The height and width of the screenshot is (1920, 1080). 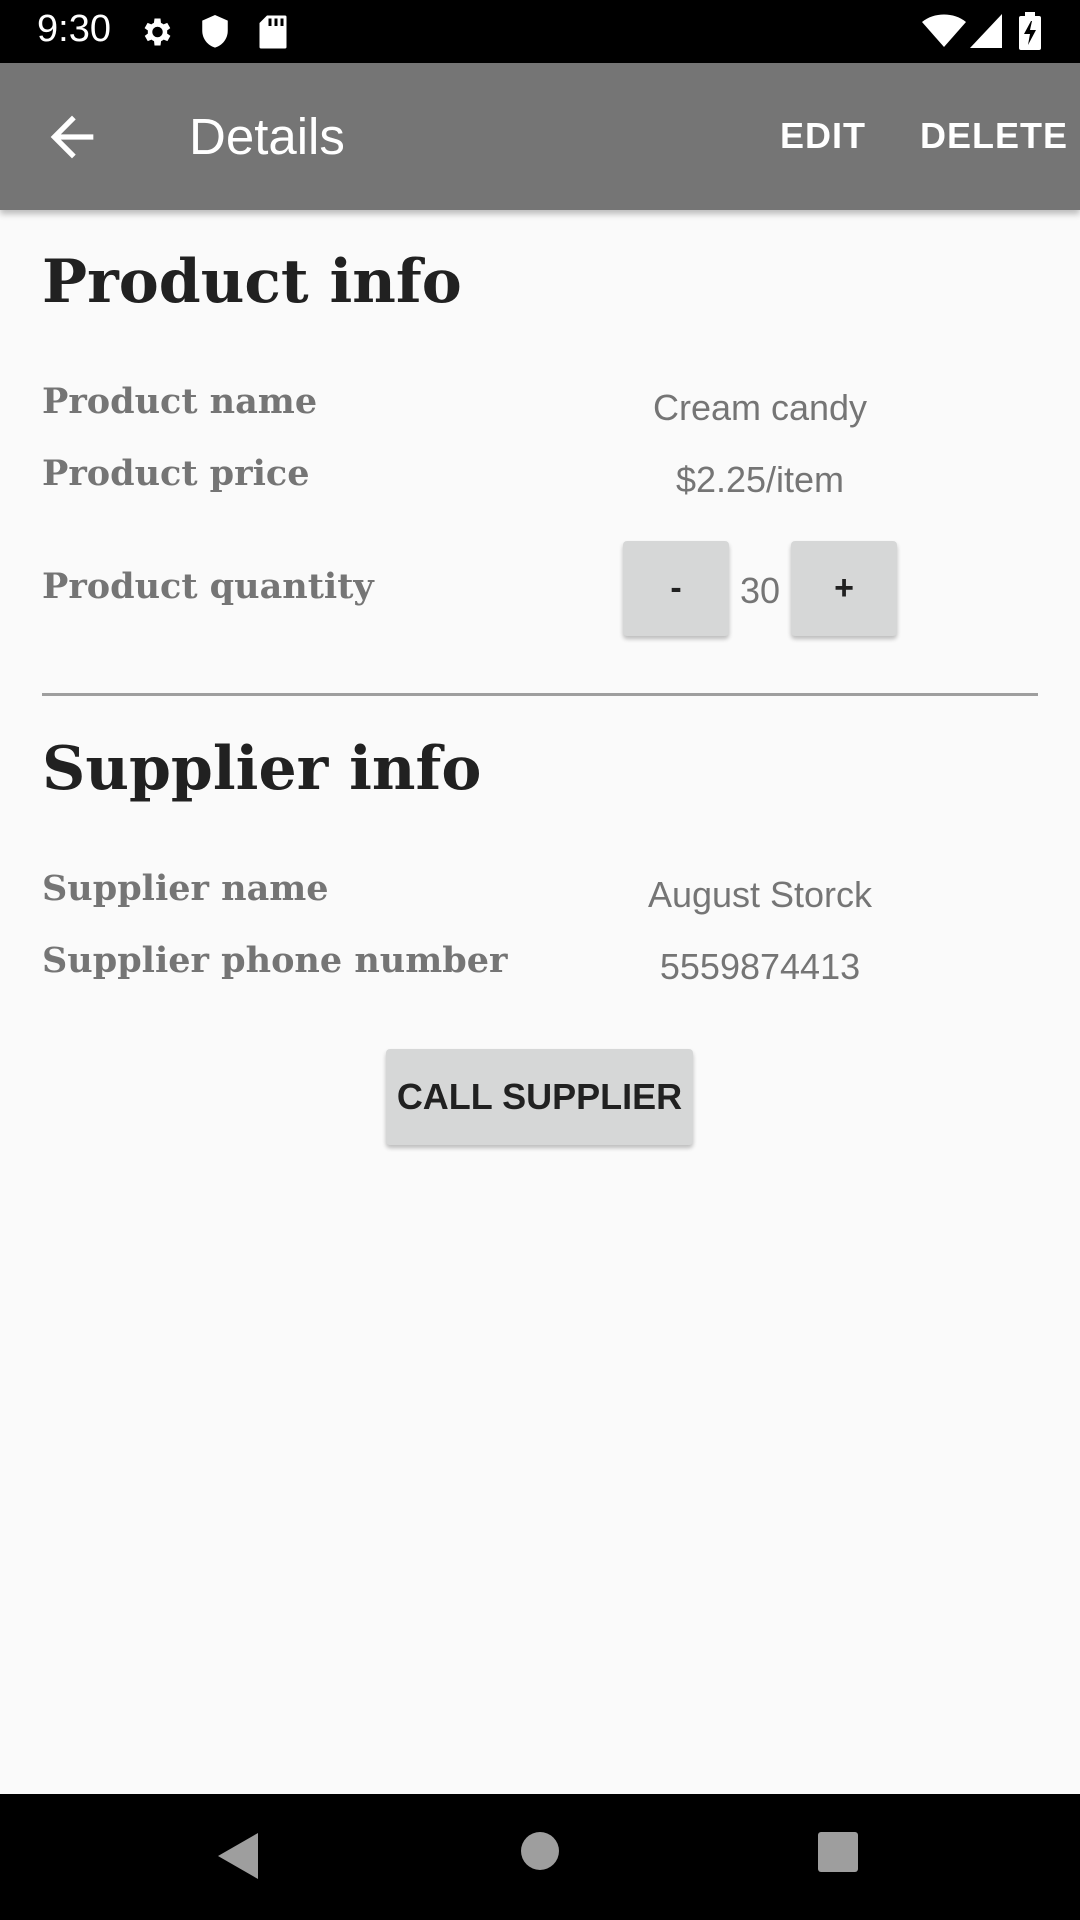 I want to click on product-name-value: Cream candy, so click(x=760, y=407).